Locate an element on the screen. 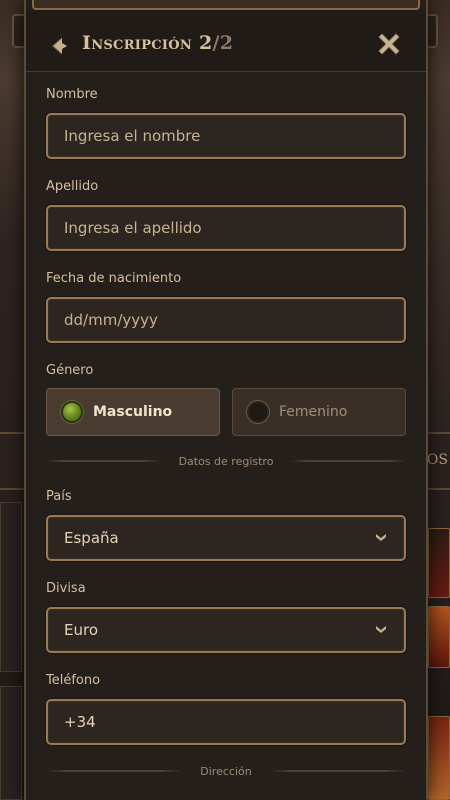 This screenshot has width=450, height=800. close-icon is located at coordinates (389, 44).